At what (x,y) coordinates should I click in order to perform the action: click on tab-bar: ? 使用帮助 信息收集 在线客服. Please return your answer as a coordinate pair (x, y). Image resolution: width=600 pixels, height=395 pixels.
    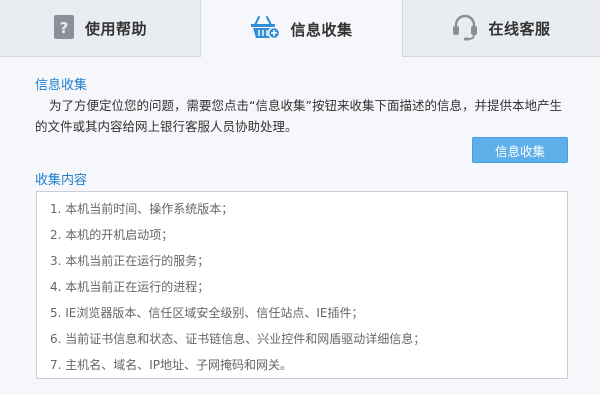
    Looking at the image, I should click on (300, 29).